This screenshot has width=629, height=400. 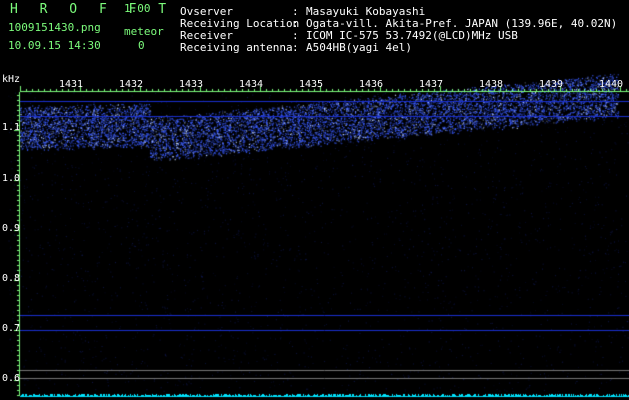 I want to click on y-tick-label: 0.8, so click(x=11, y=278).